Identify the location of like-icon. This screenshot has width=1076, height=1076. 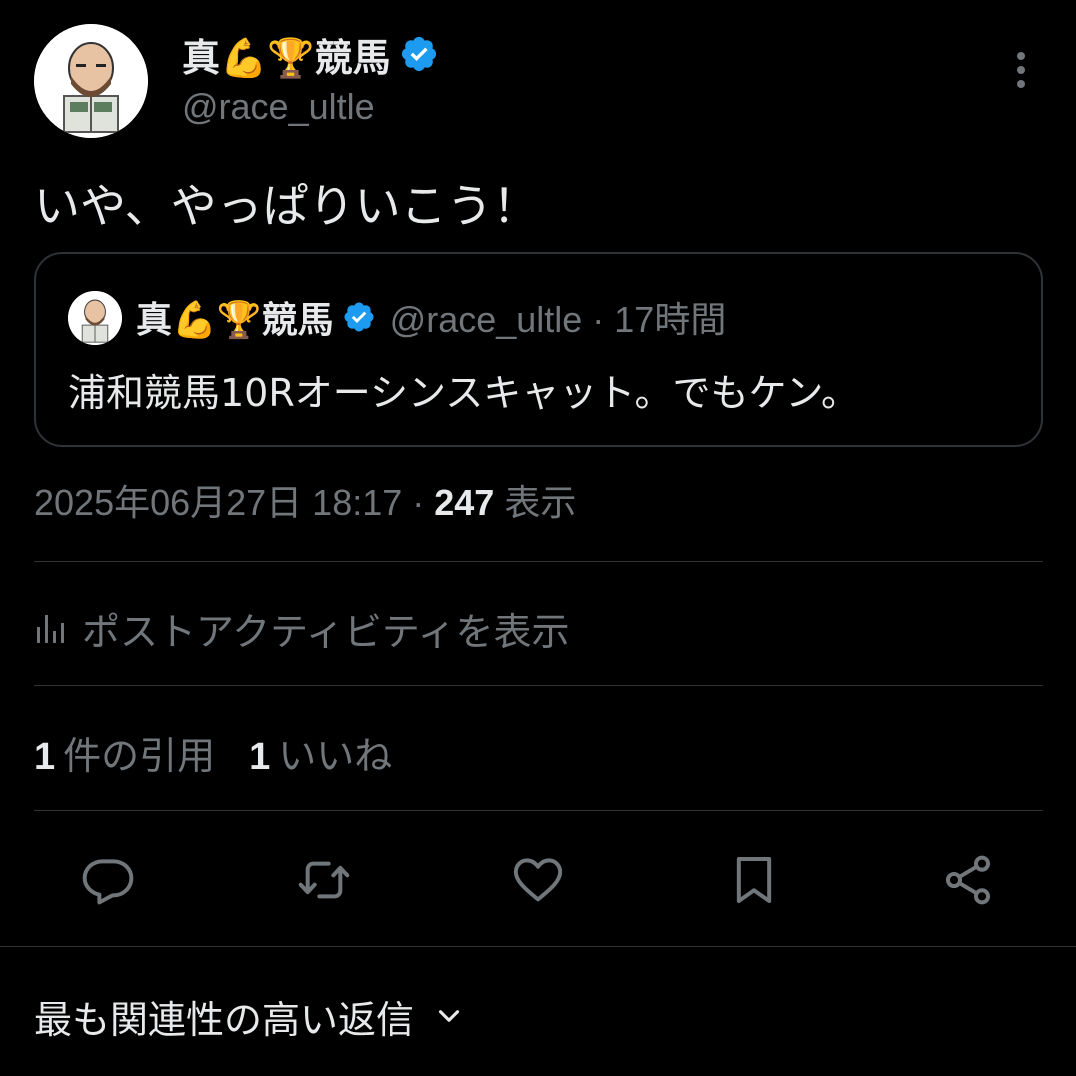
(538, 880).